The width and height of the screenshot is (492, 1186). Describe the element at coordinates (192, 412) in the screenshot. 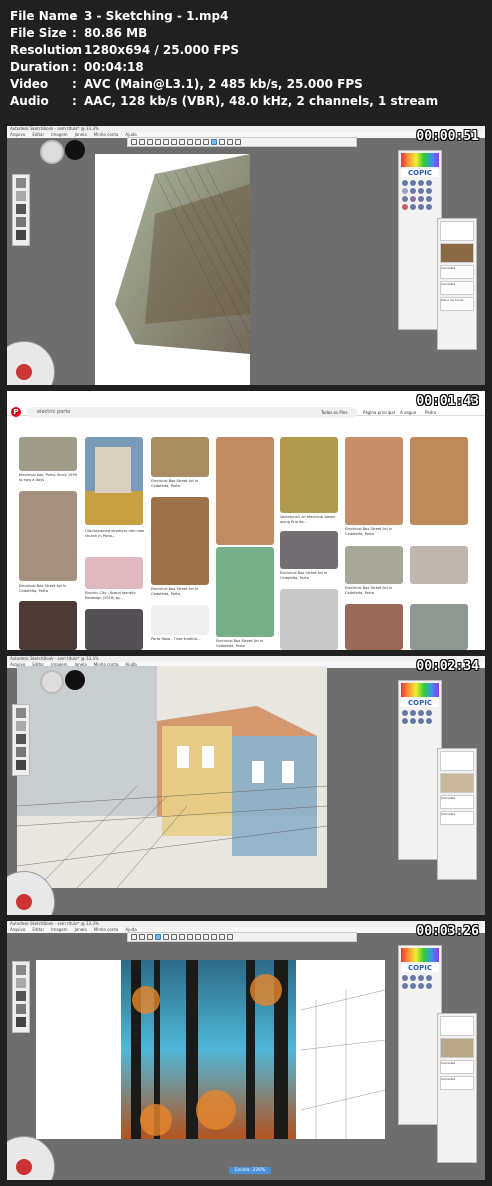

I see `search-input: electric porto` at that location.